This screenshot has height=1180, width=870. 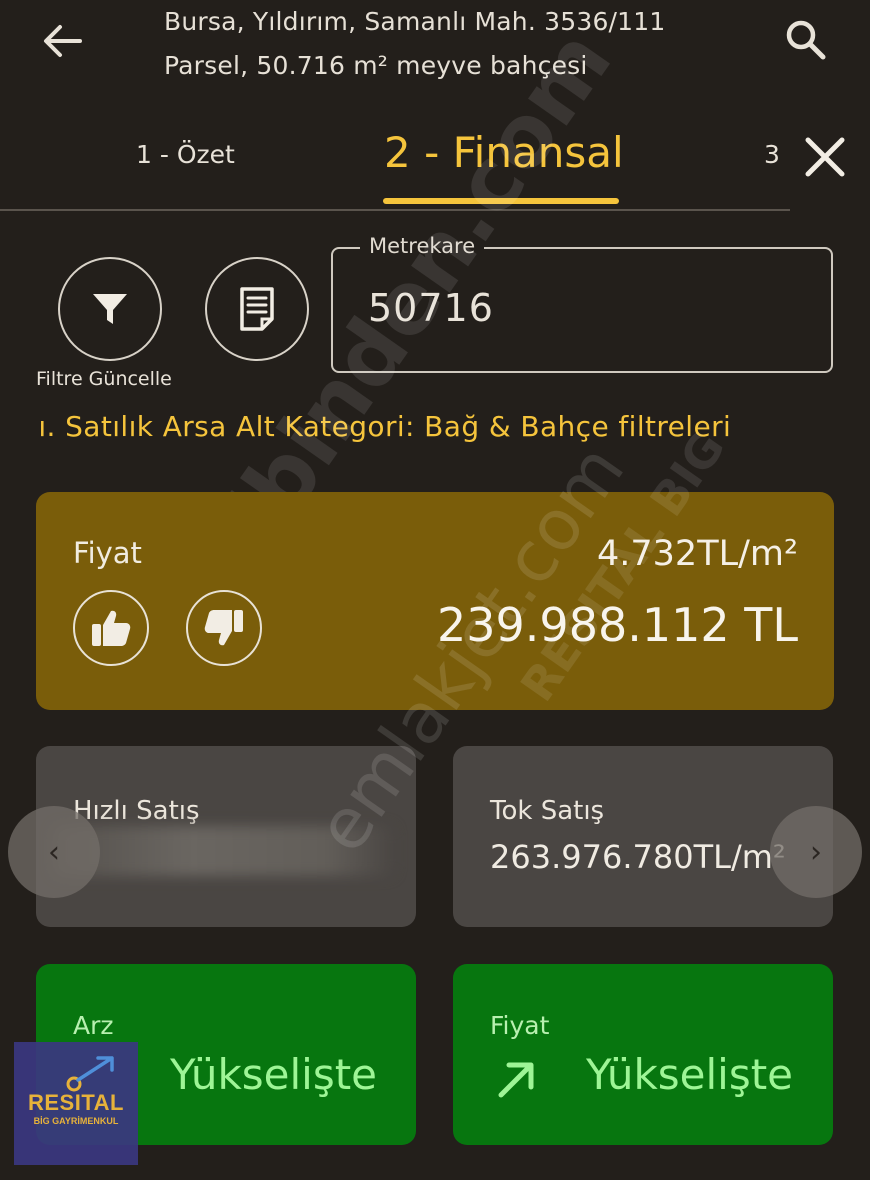 What do you see at coordinates (93, 1025) in the screenshot?
I see `supply-trend-label: Arz` at bounding box center [93, 1025].